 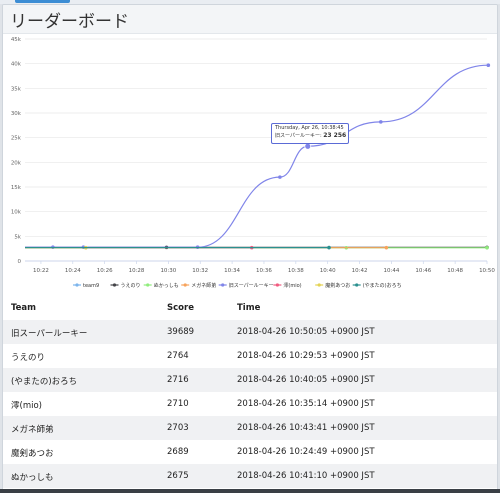 I want to click on tooltip-value: 23 256, so click(x=335, y=135).